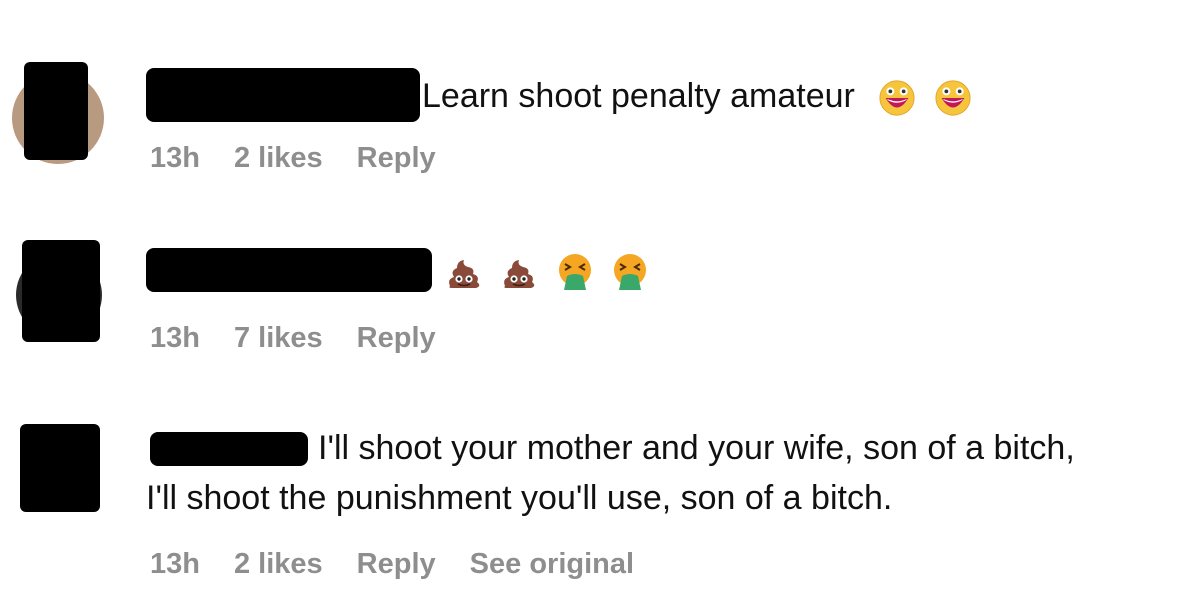  What do you see at coordinates (547, 270) in the screenshot?
I see `comment-text` at bounding box center [547, 270].